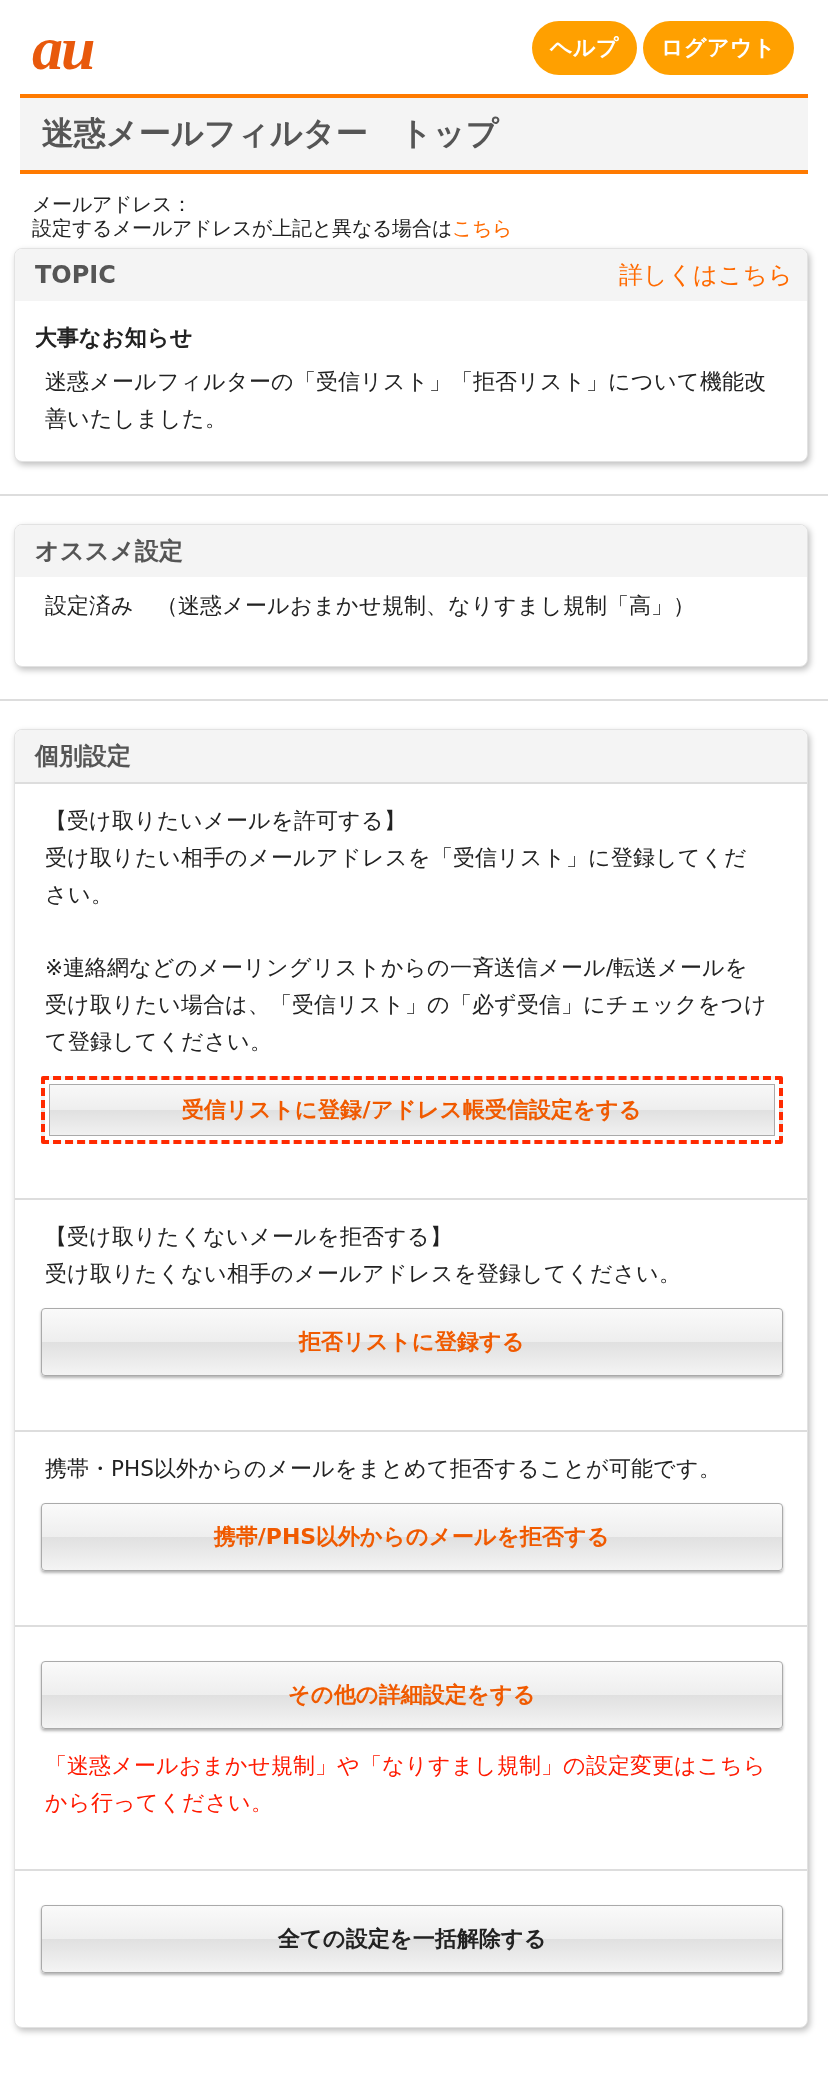  What do you see at coordinates (412, 1110) in the screenshot?
I see `action-button: 受信リストに登録/アドレス帳受信設定をする` at bounding box center [412, 1110].